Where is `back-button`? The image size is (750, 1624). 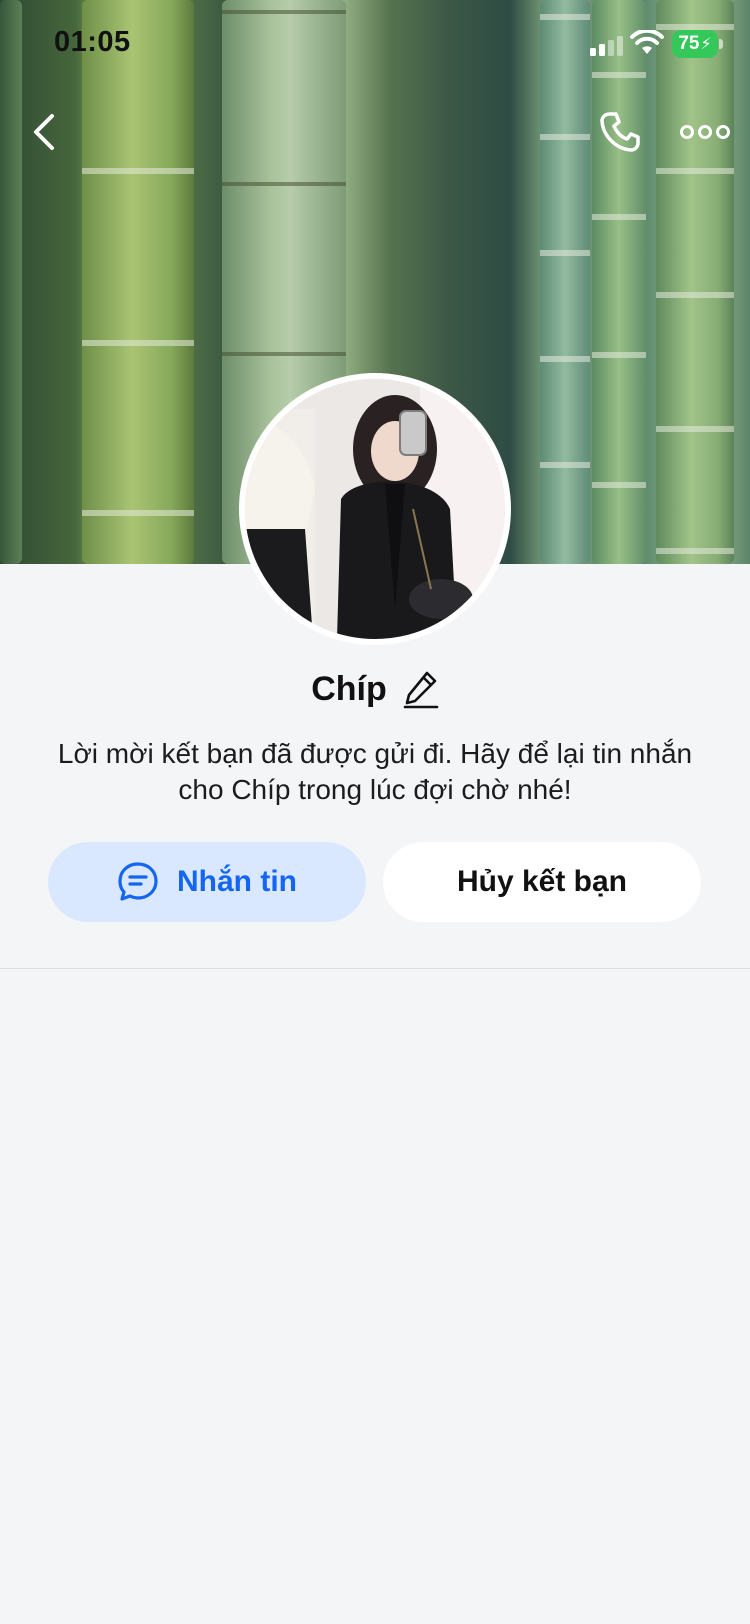 back-button is located at coordinates (46, 132).